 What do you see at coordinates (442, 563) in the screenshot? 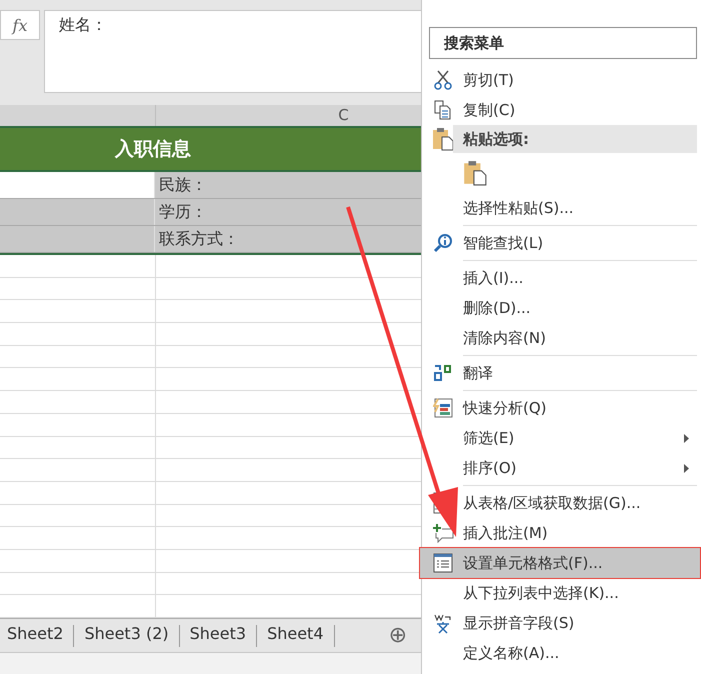
I see `format-cells-icon` at bounding box center [442, 563].